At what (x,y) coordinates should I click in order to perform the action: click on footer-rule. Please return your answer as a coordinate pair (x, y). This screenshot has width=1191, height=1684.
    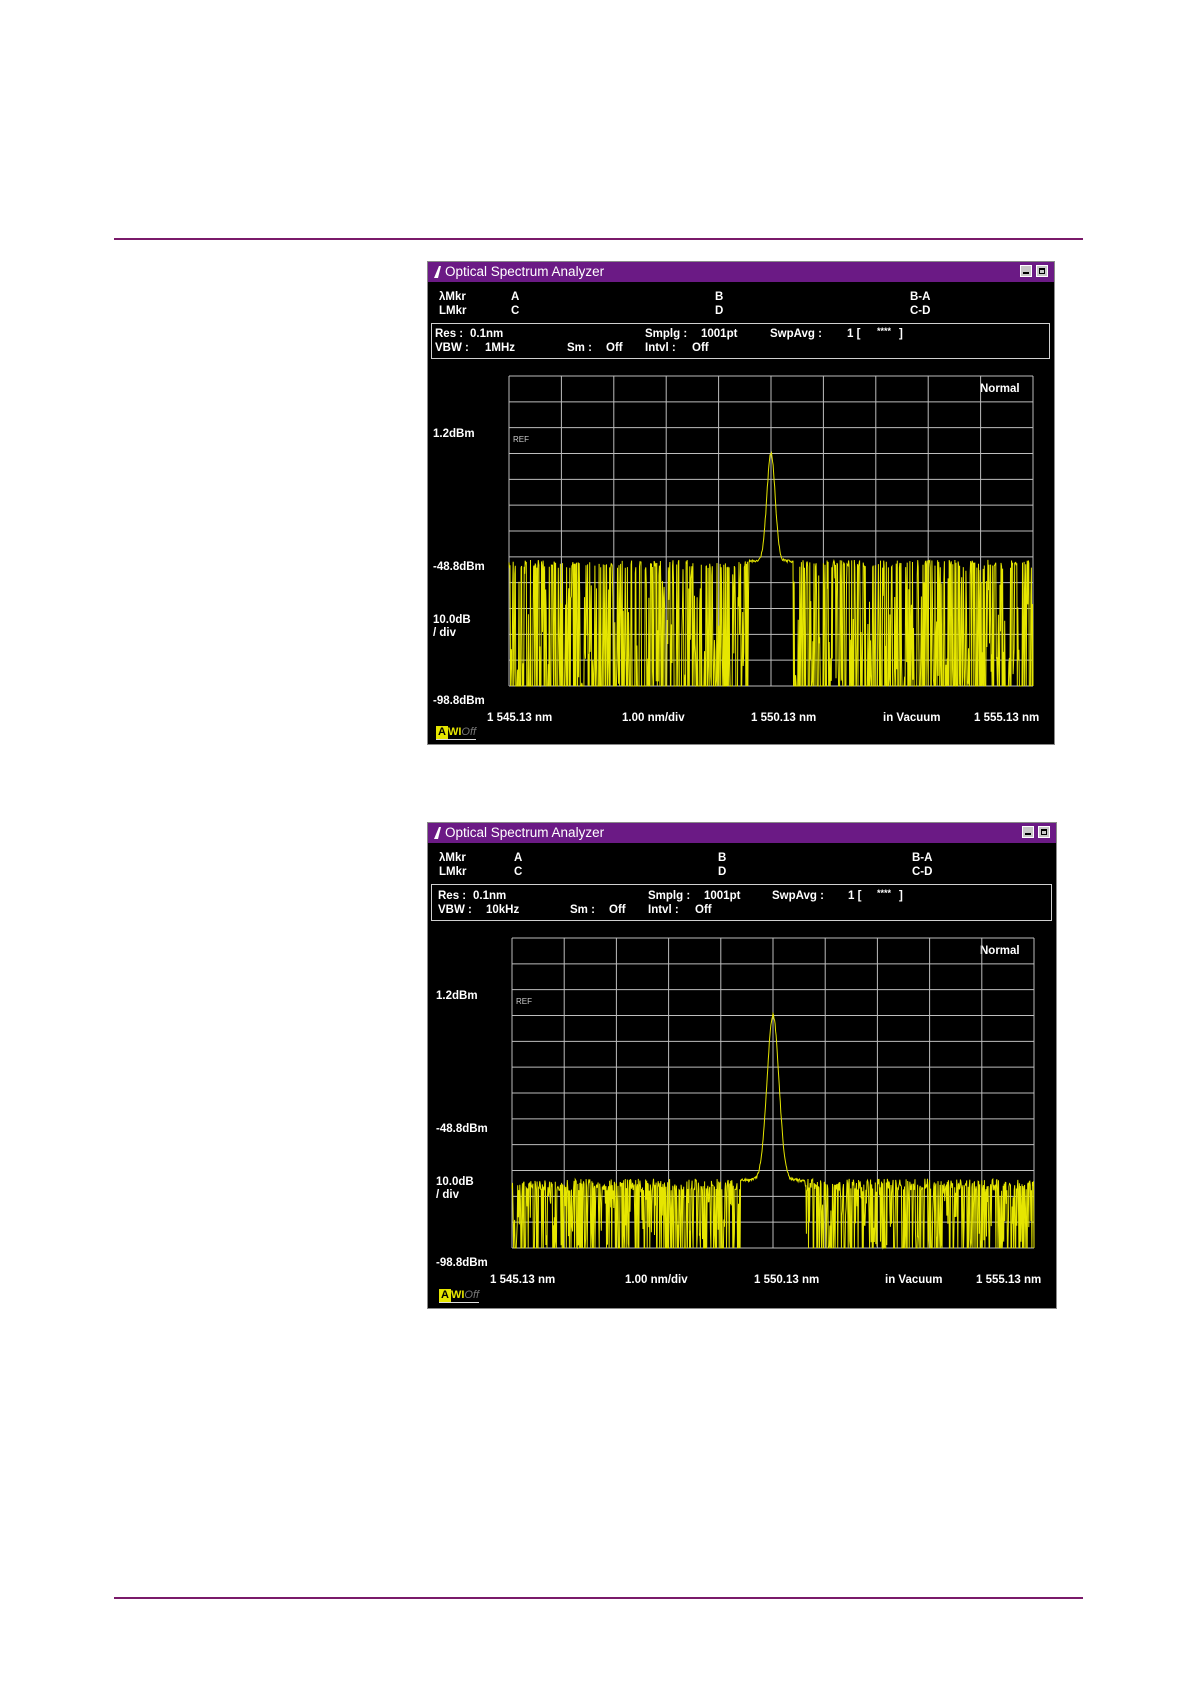
    Looking at the image, I should click on (598, 1598).